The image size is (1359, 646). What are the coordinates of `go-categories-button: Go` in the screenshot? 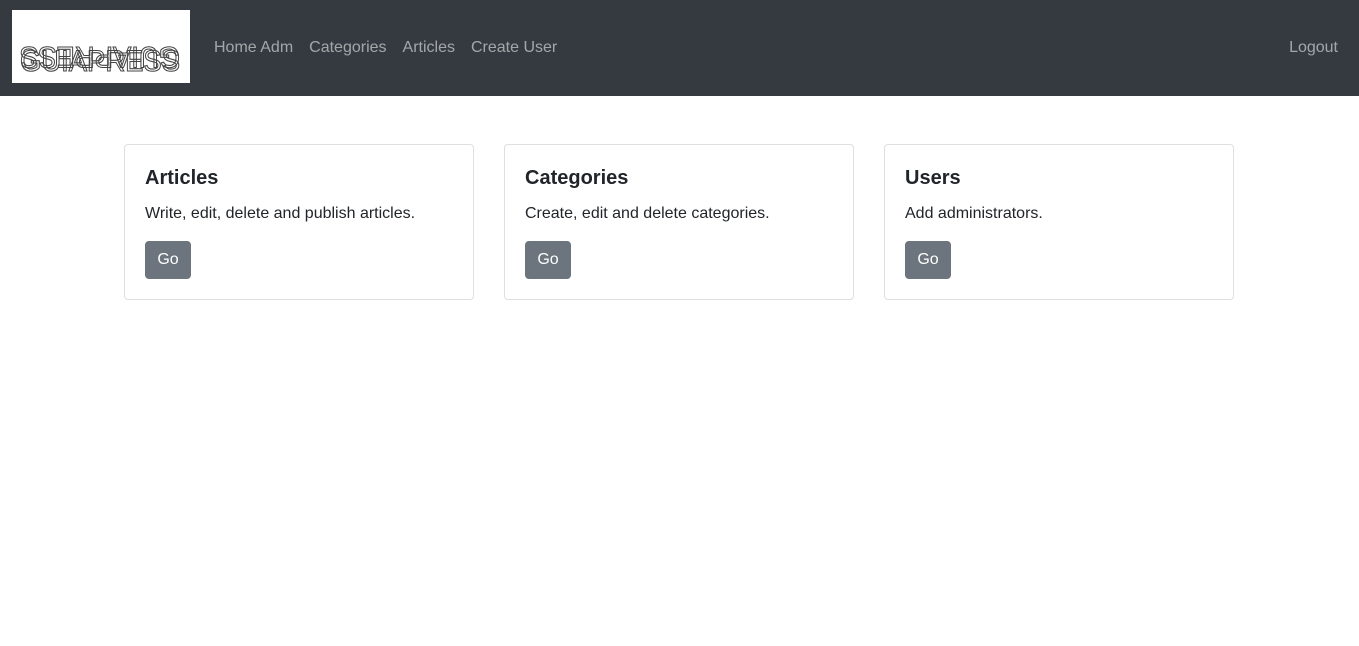 It's located at (548, 260).